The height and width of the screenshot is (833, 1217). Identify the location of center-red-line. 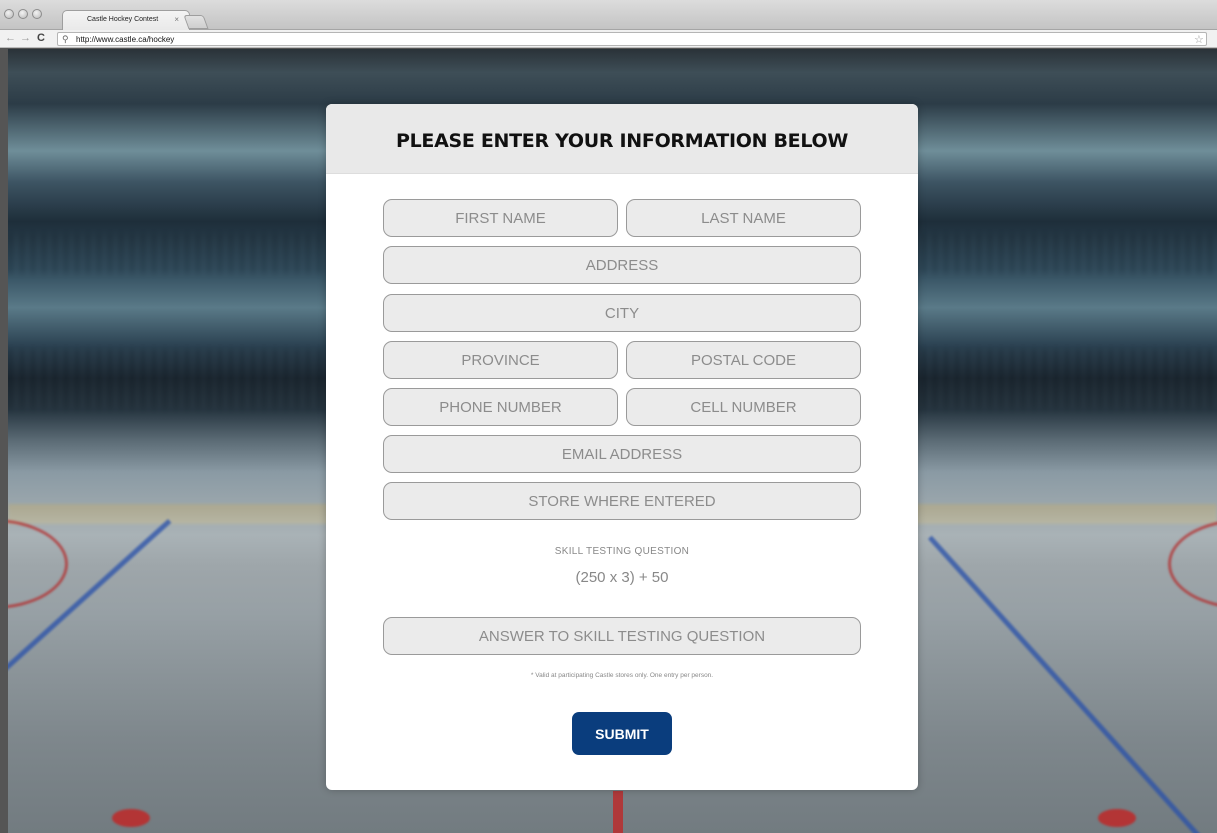
(618, 812).